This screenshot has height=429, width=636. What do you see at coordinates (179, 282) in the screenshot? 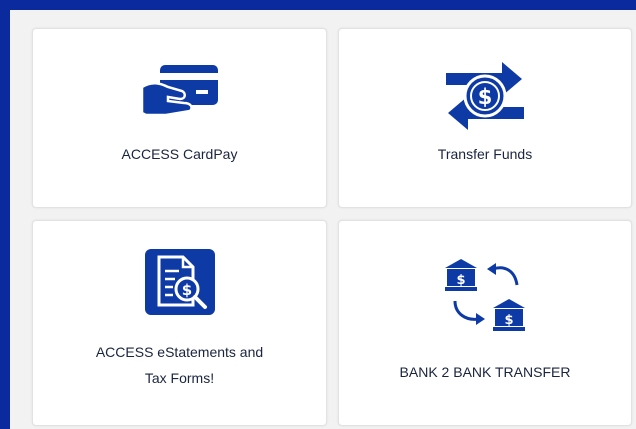
I see `estatement-icon: $` at bounding box center [179, 282].